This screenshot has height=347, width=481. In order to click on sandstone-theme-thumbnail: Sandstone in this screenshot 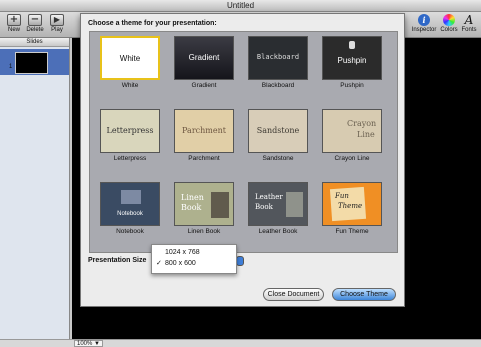, I will do `click(278, 131)`.